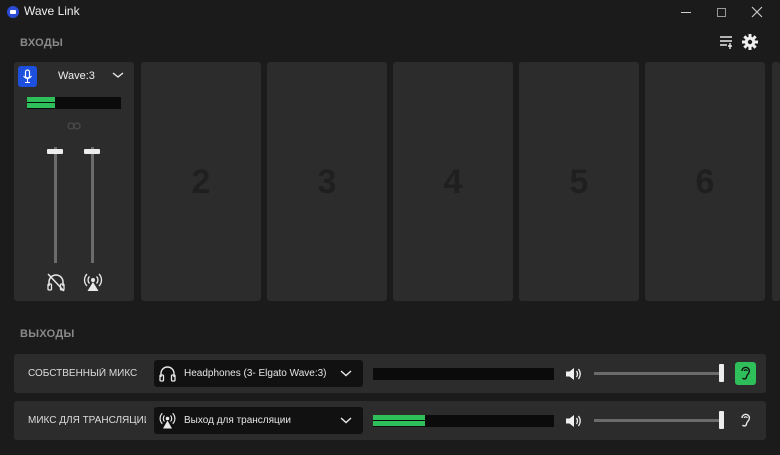 The height and width of the screenshot is (455, 780). Describe the element at coordinates (47, 334) in the screenshot. I see `outputs-section-label: ВЫХОДЫ` at that location.